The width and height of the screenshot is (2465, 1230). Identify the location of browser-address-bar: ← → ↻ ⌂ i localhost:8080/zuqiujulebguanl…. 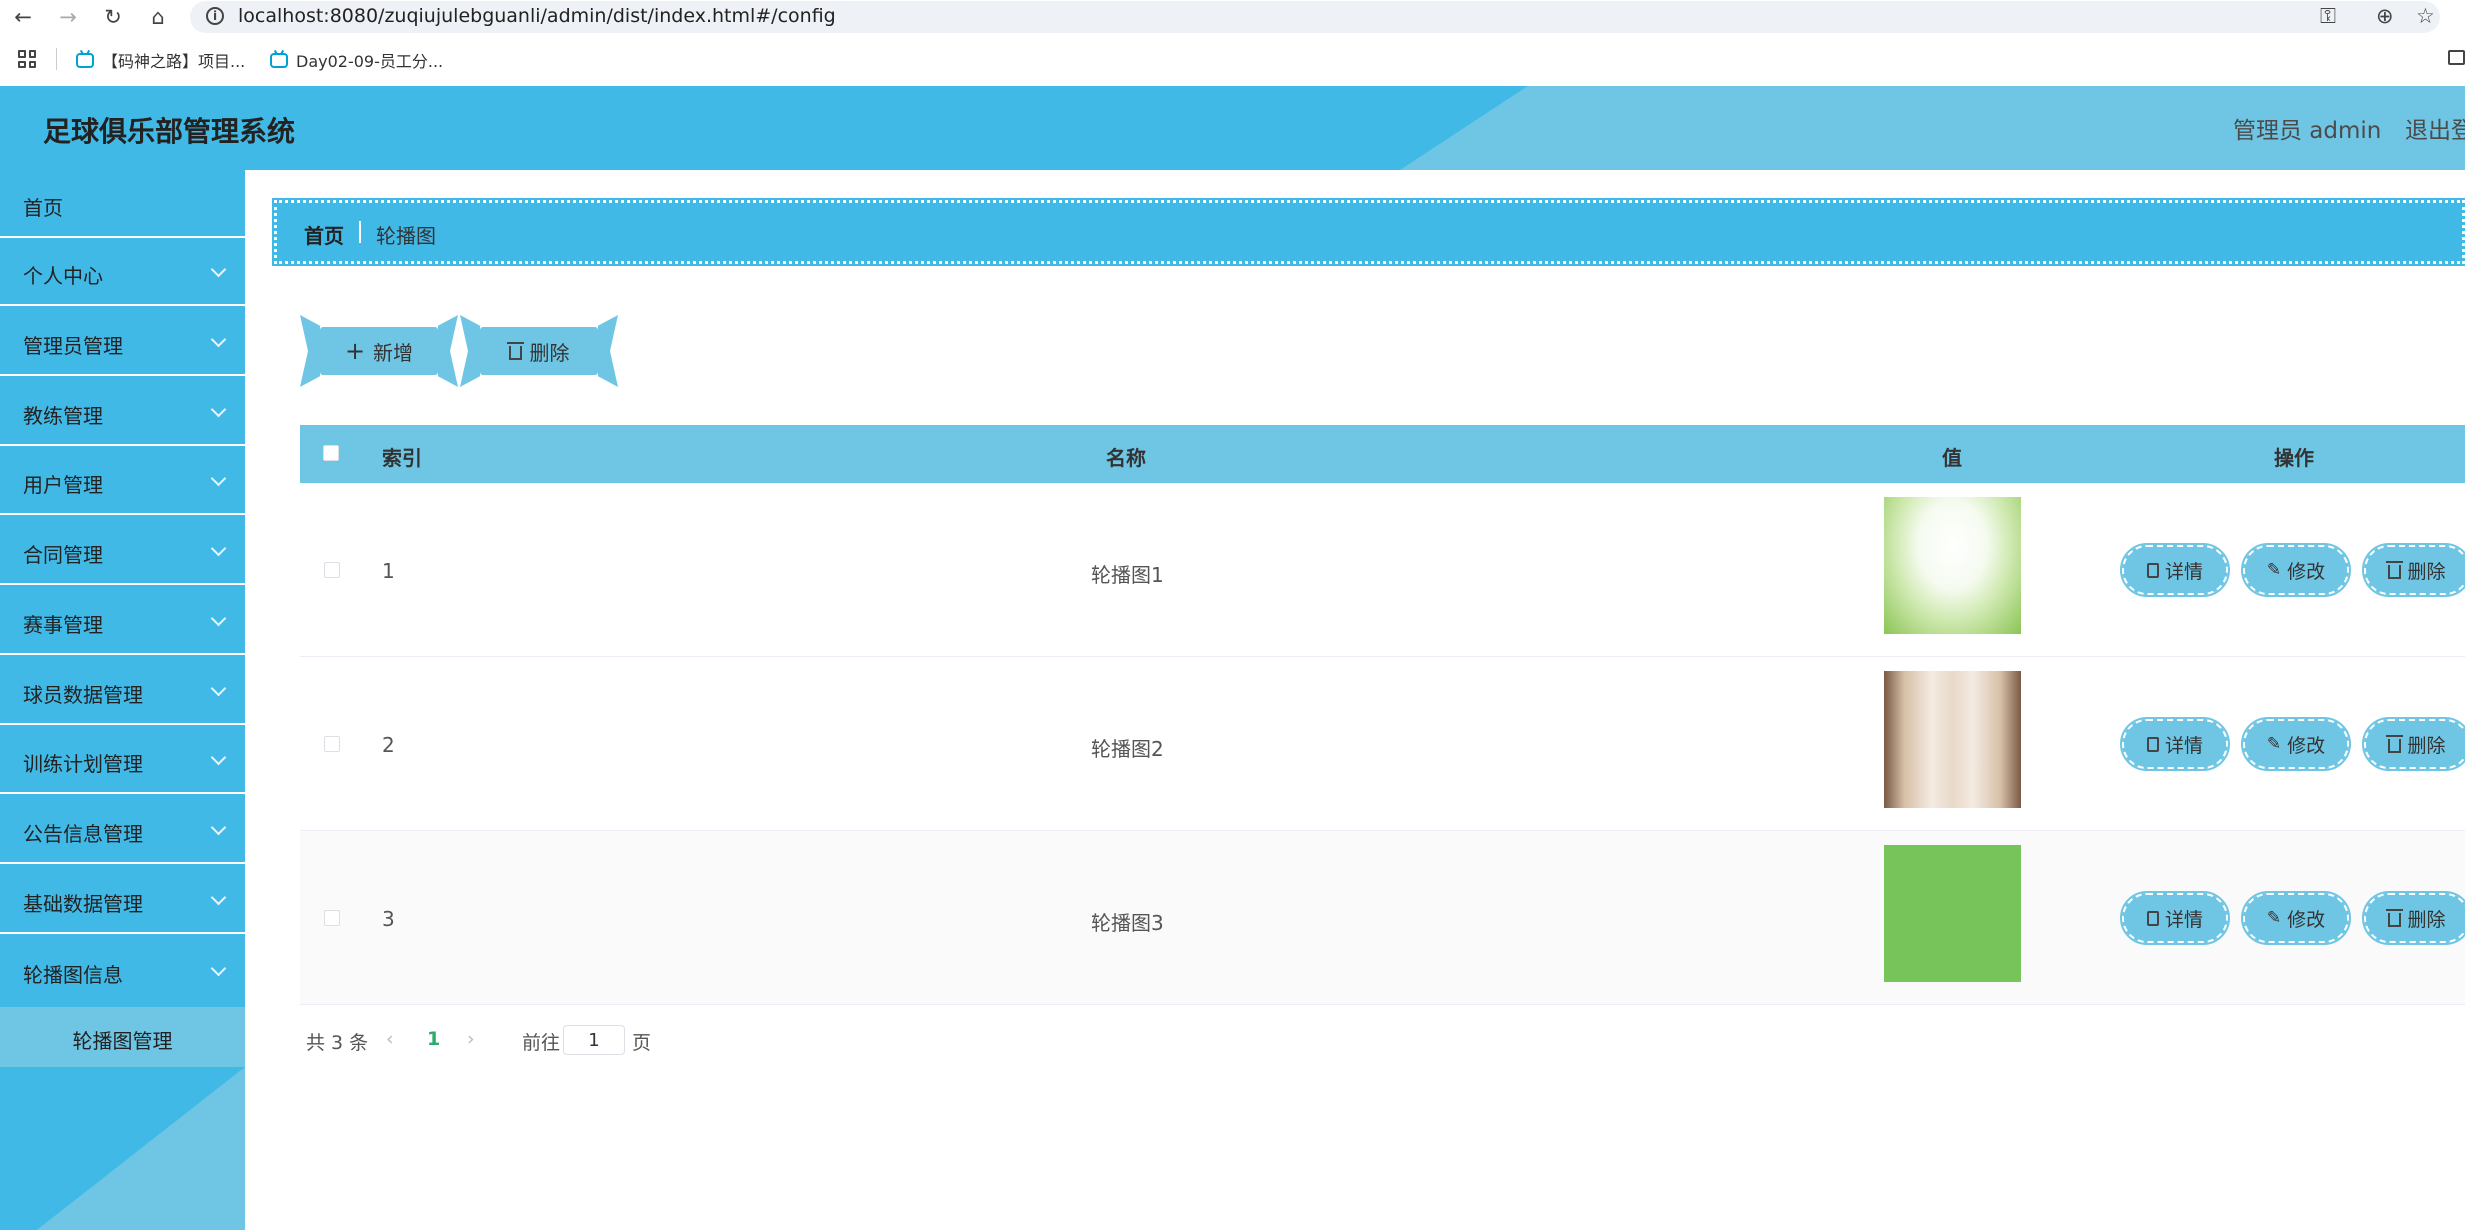
(1232, 17).